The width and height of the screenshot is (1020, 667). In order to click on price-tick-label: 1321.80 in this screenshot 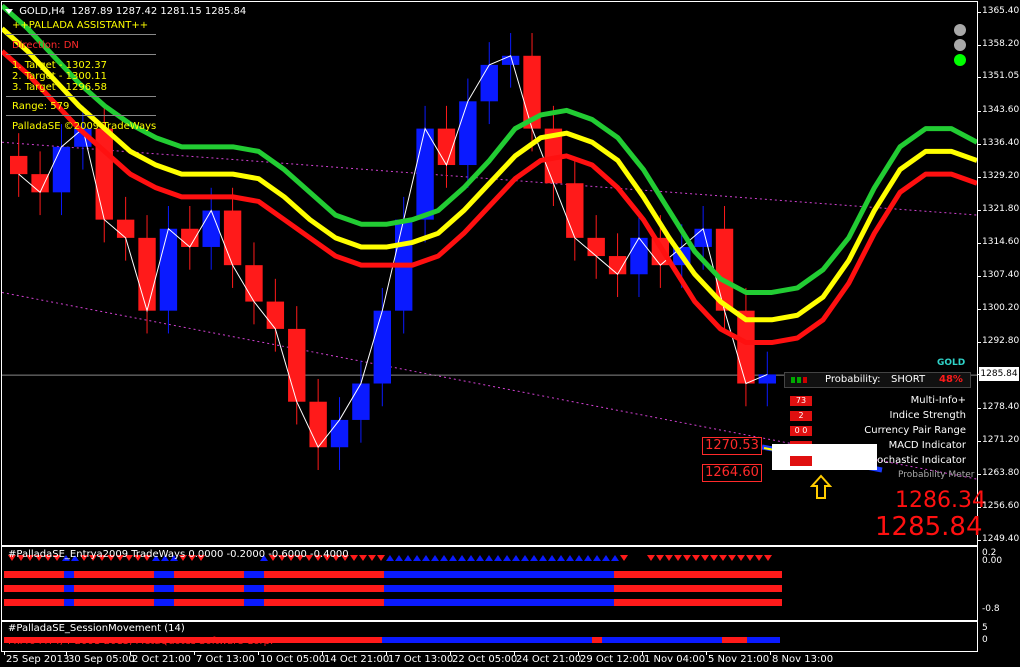, I will do `click(1001, 209)`.